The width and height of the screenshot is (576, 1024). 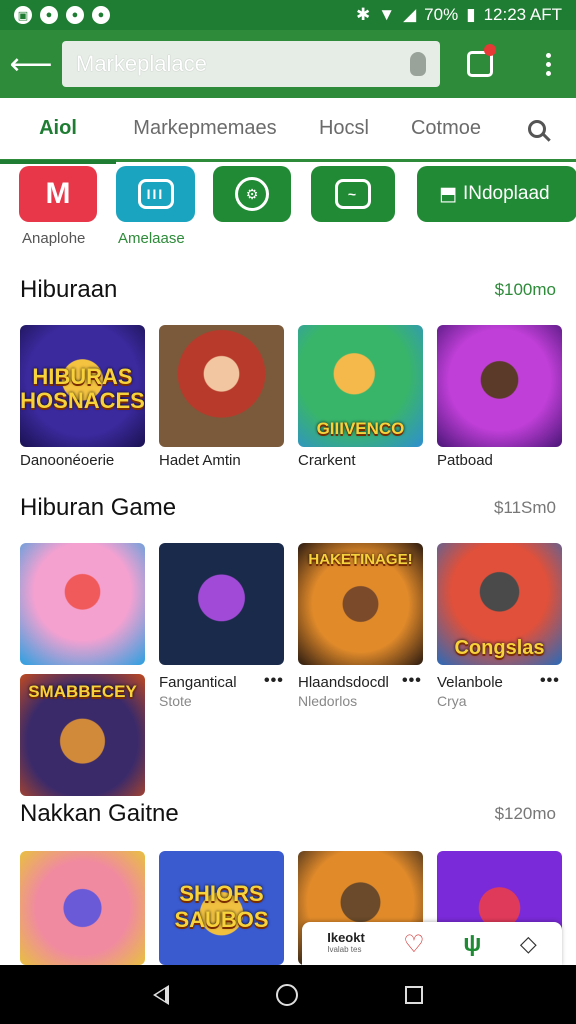 What do you see at coordinates (360, 604) in the screenshot?
I see `game-tile: HAKETINAGE!` at bounding box center [360, 604].